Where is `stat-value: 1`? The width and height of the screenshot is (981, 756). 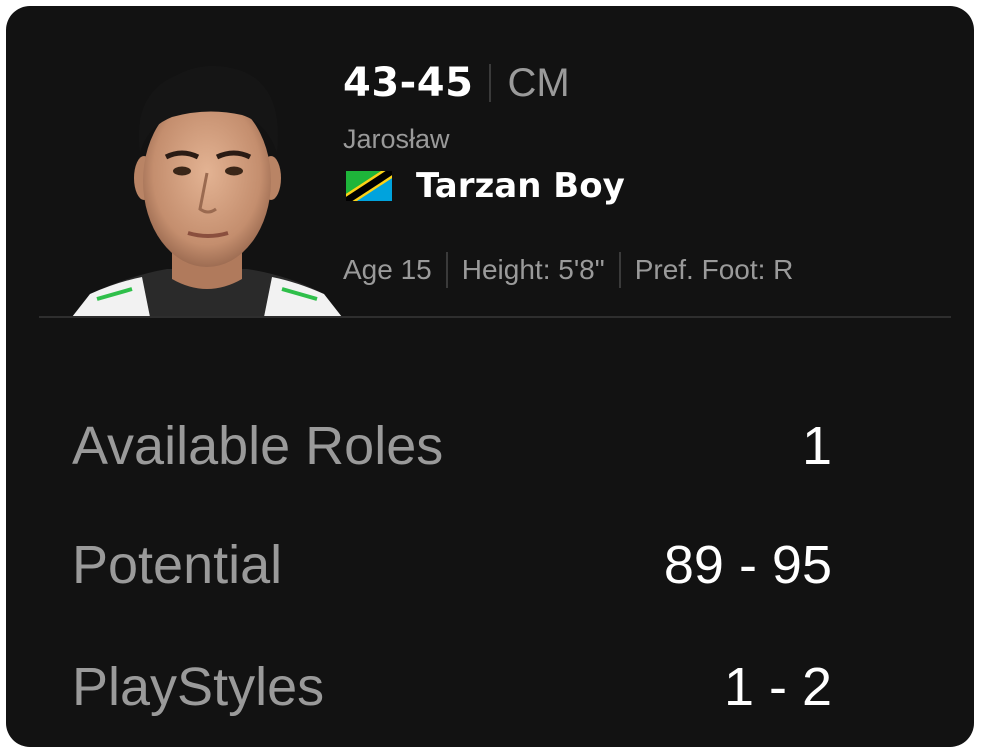
stat-value: 1 is located at coordinates (816, 446).